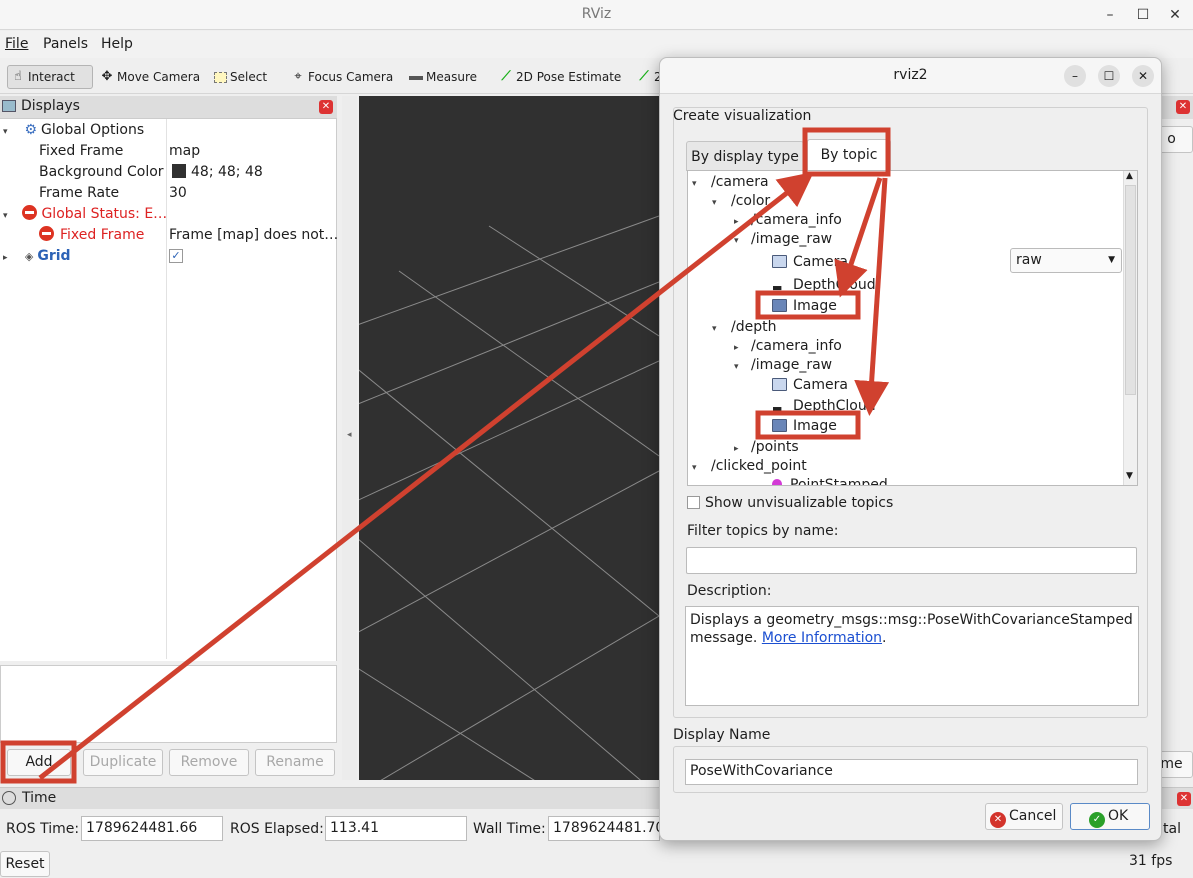 This screenshot has width=1193, height=878. Describe the element at coordinates (790, 503) in the screenshot. I see `show-unvisualizable-row: Show unvisualizable topics` at that location.